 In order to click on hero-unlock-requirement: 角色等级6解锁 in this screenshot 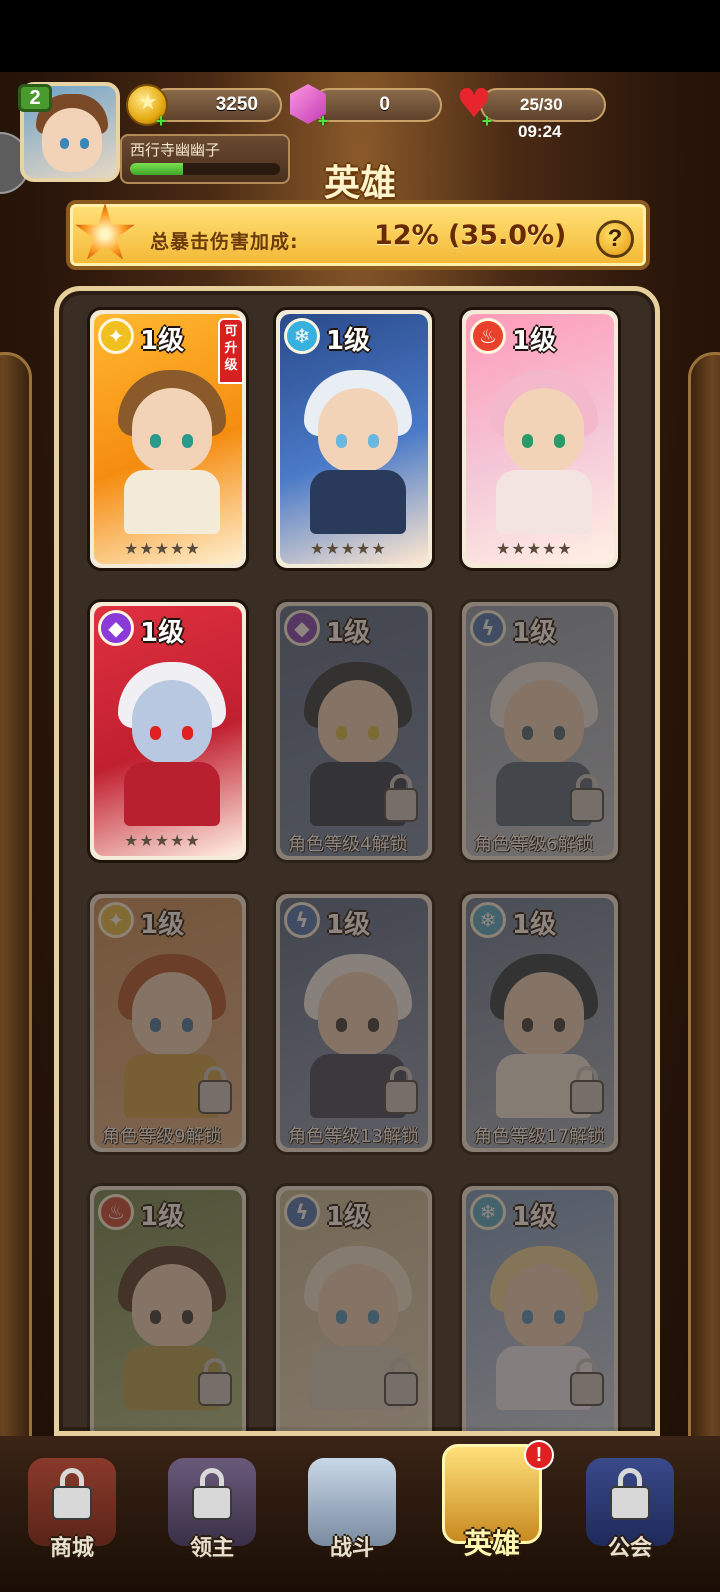, I will do `click(534, 844)`.